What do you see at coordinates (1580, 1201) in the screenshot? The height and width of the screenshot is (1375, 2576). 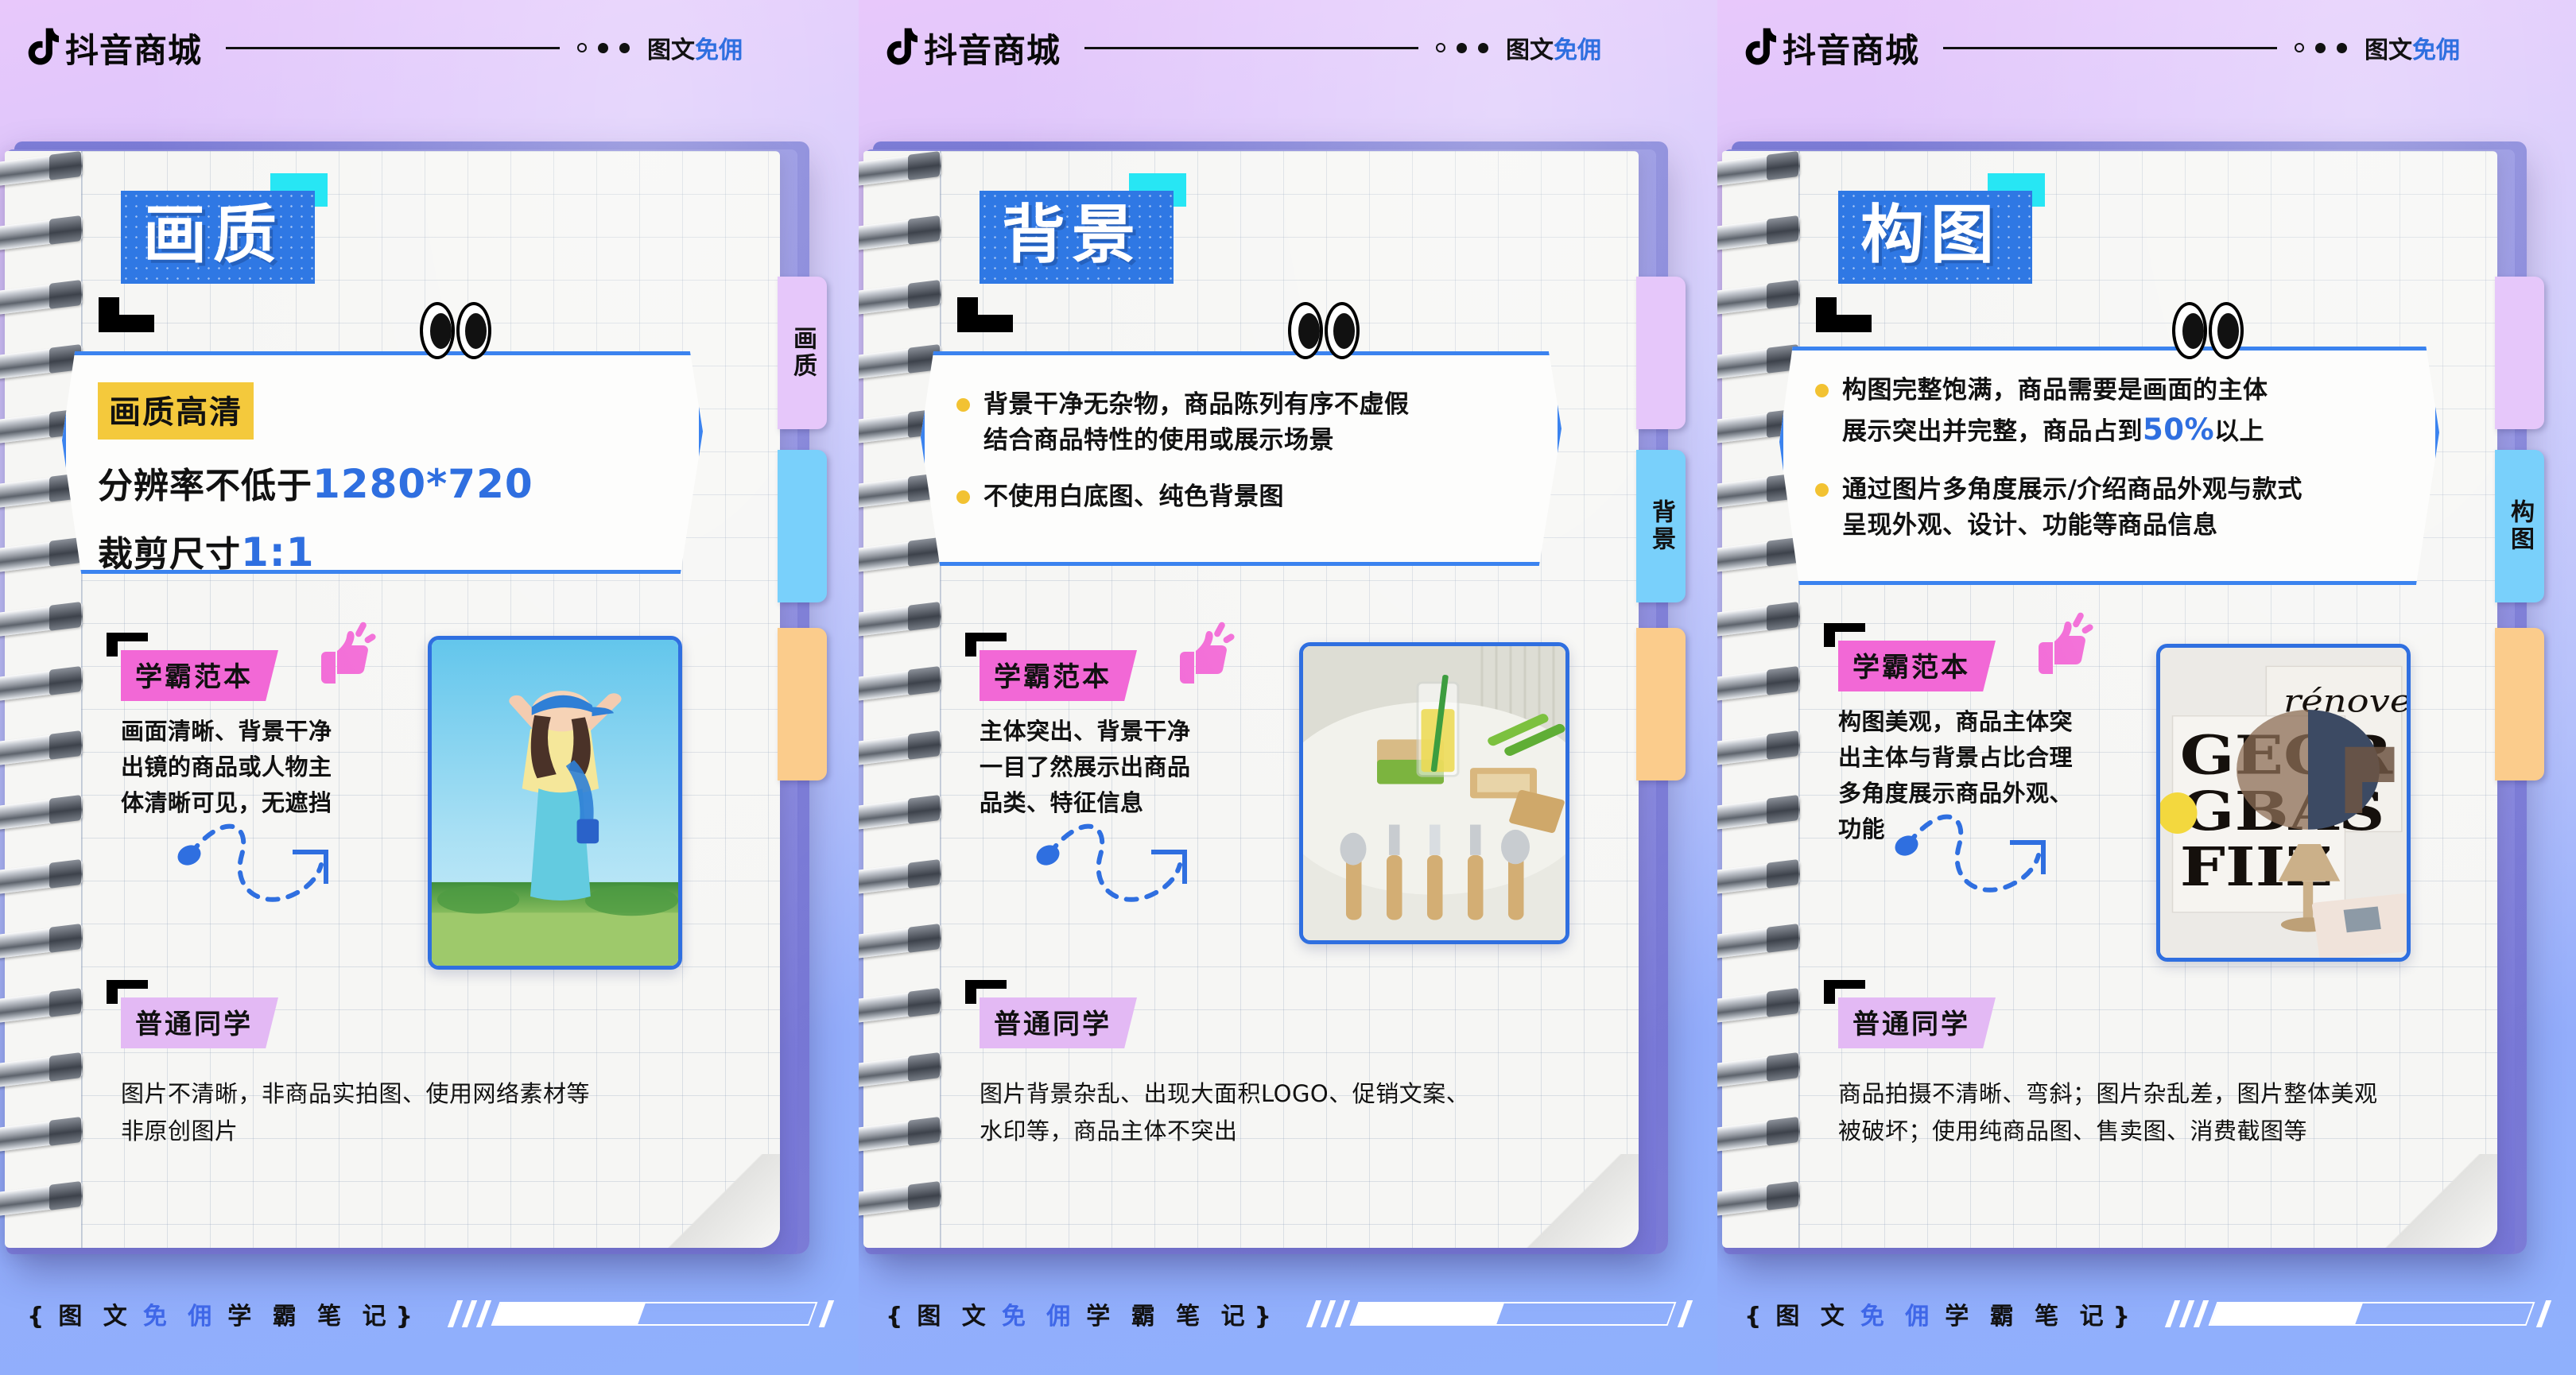 I see `page-corner-fold` at bounding box center [1580, 1201].